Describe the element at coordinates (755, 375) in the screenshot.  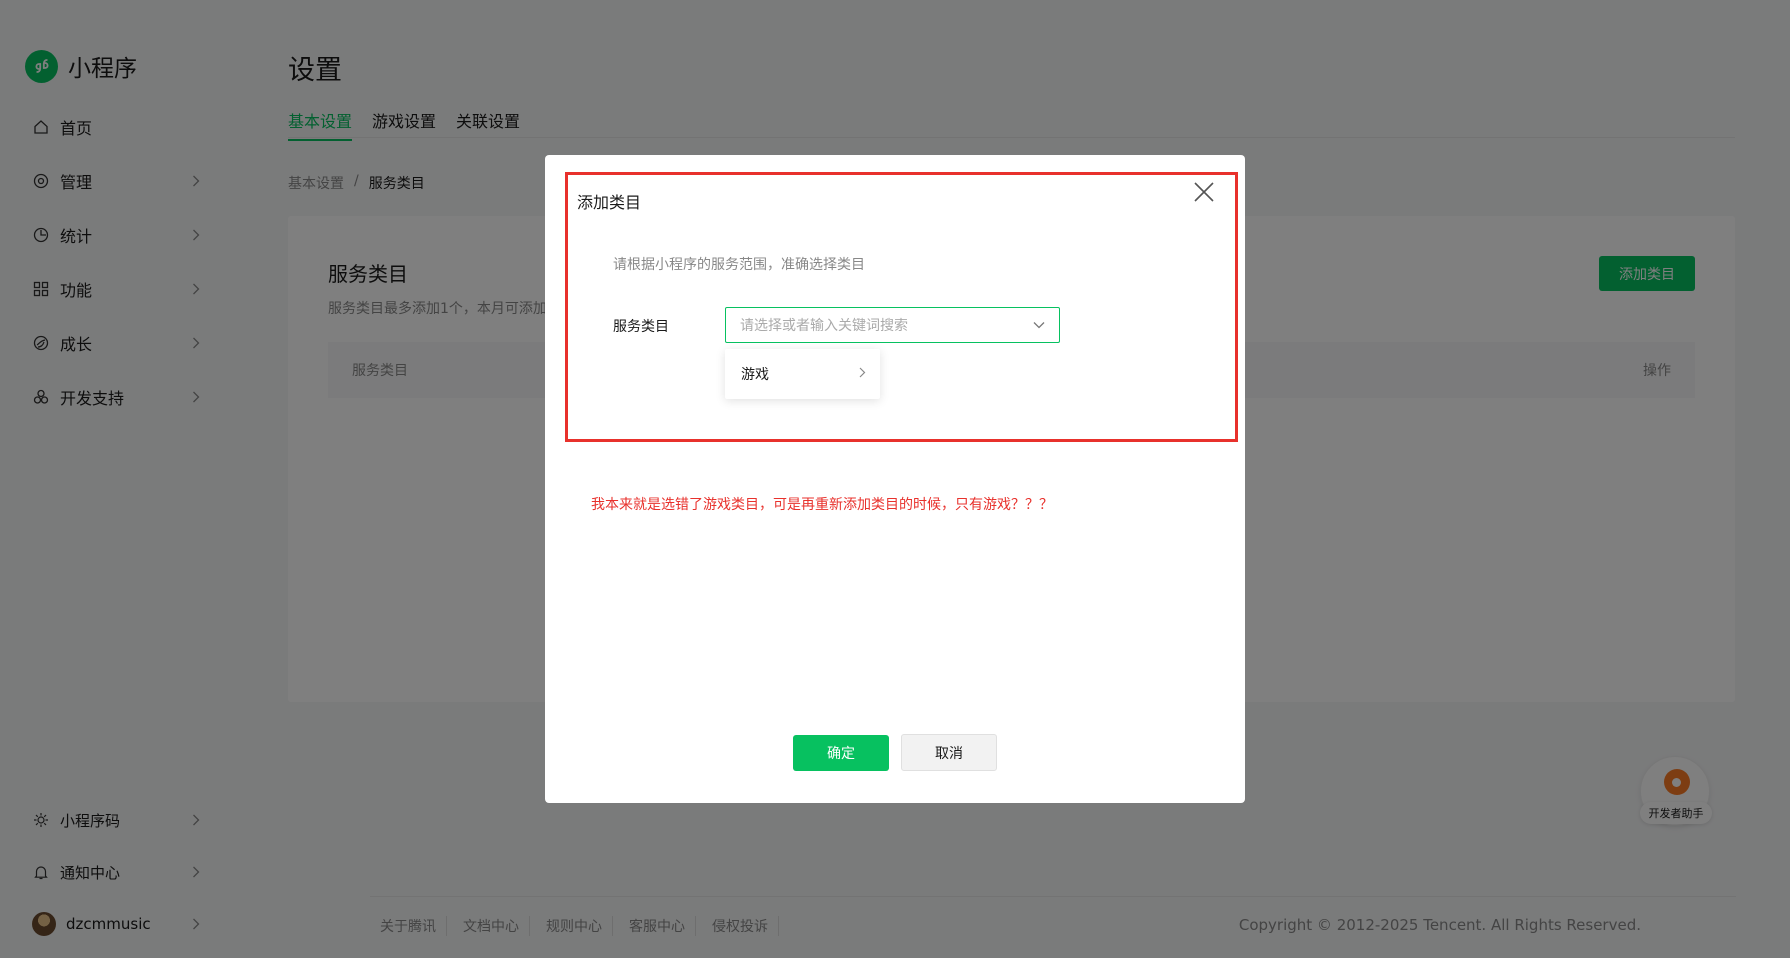
I see `dropdown-option-label: 游戏` at that location.